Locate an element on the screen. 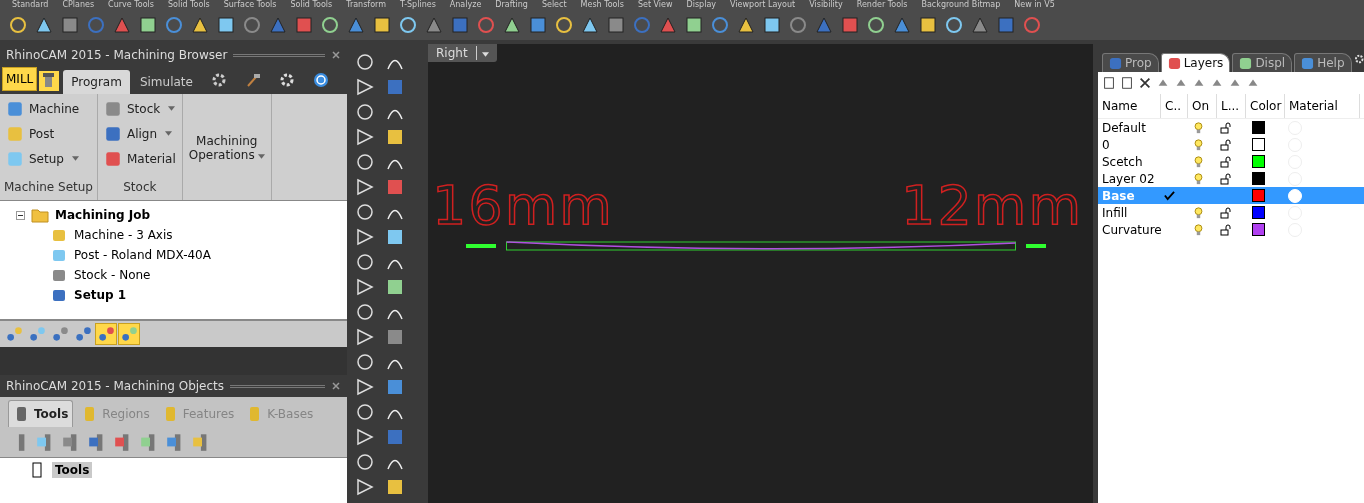  layer-row: Infill is located at coordinates (1231, 212).